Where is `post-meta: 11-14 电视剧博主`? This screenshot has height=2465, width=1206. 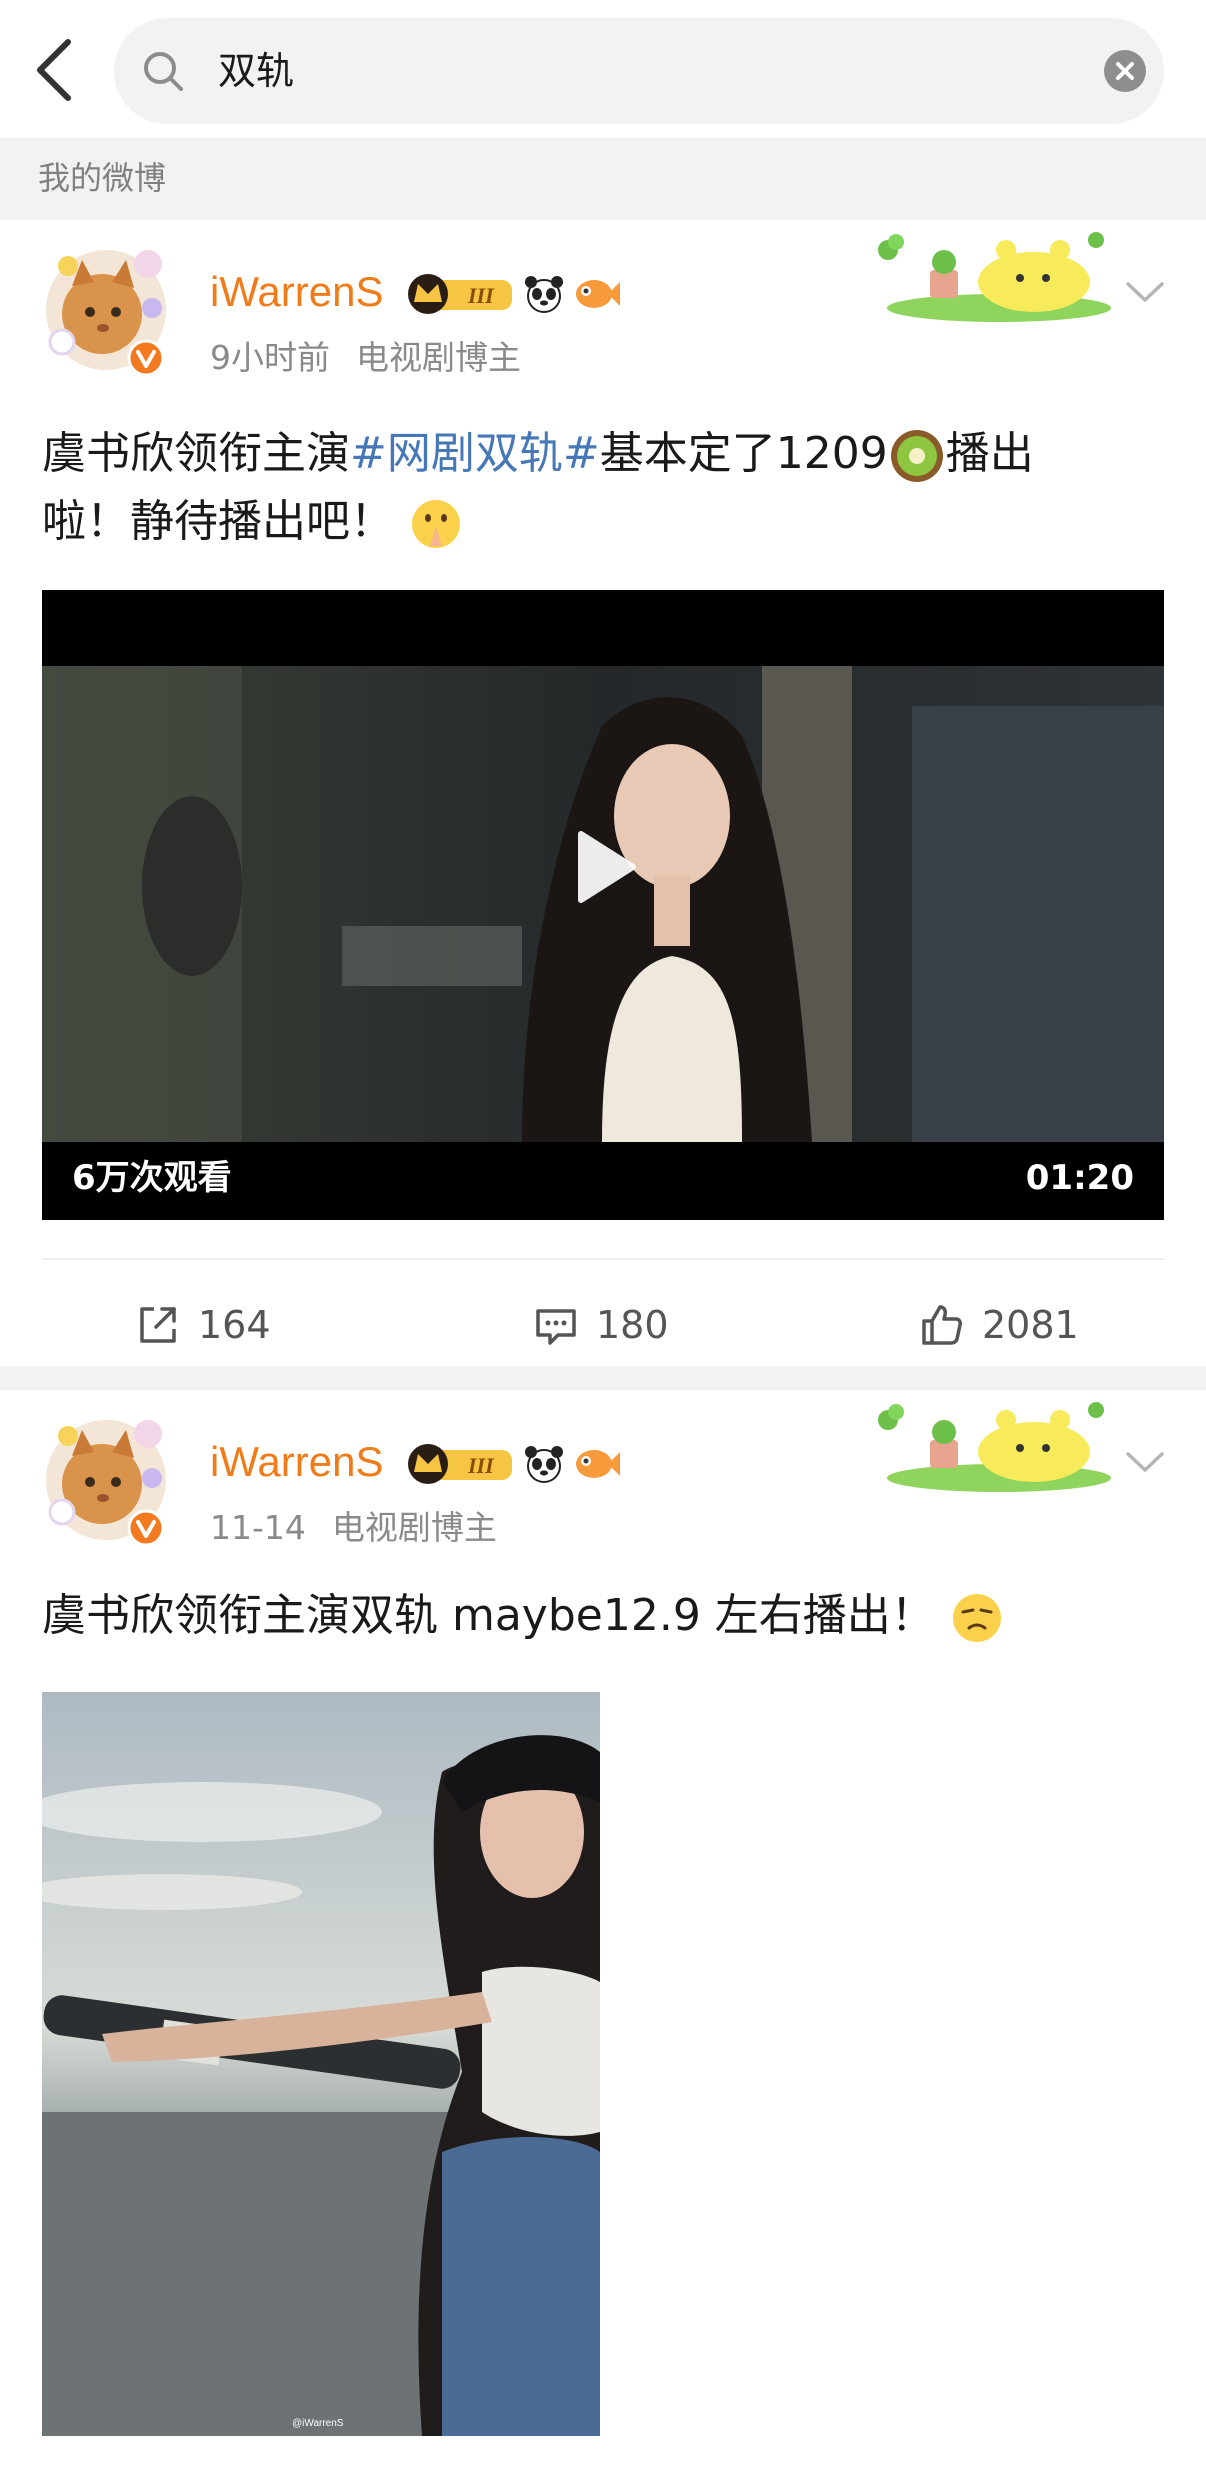
post-meta: 11-14 电视剧博主 is located at coordinates (353, 1528).